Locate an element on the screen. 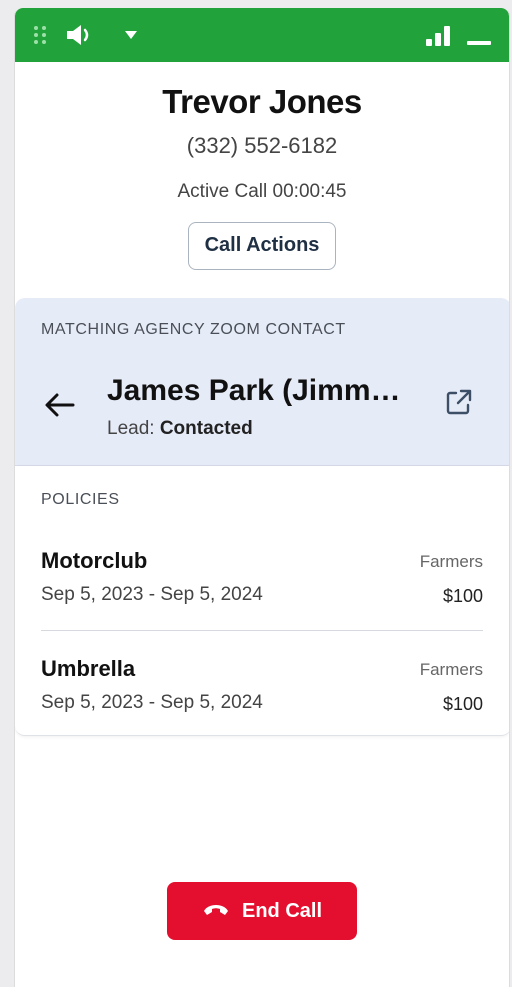 Image resolution: width=512 pixels, height=987 pixels. lead-status-line: Lead: Contacted is located at coordinates (180, 429).